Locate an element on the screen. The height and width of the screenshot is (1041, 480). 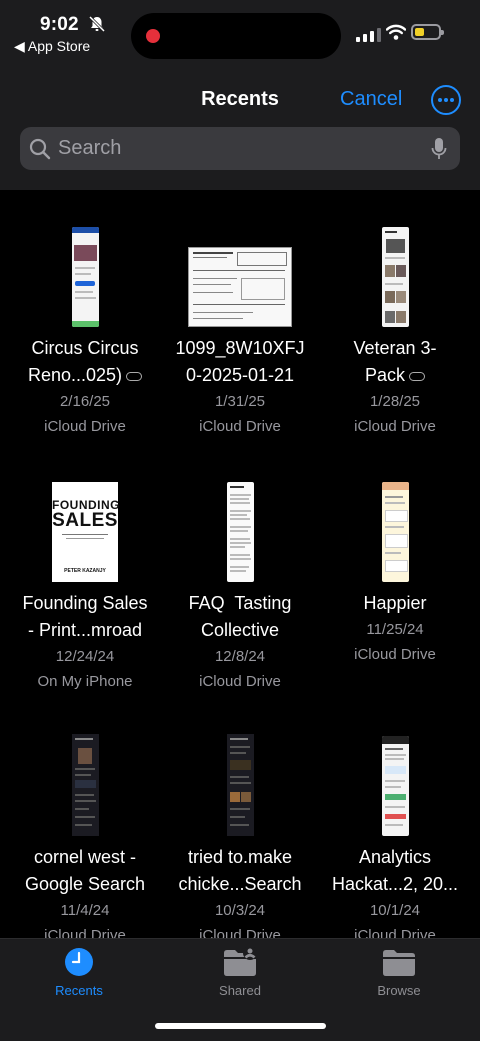
more-options-icon is located at coordinates (446, 100).